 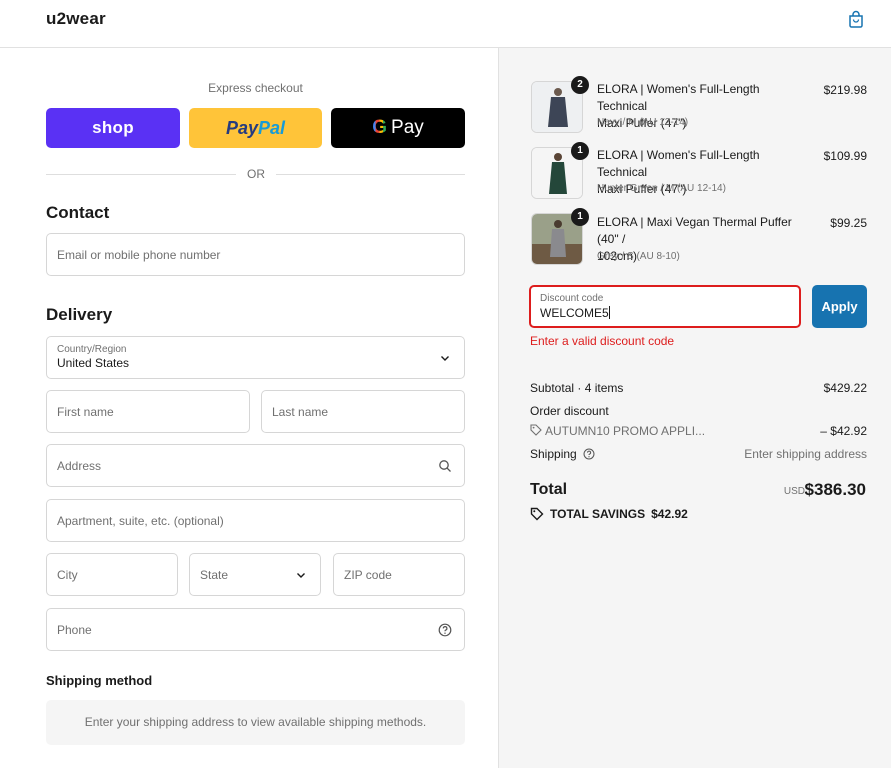 I want to click on google-pay-button: G Pay, so click(x=398, y=128).